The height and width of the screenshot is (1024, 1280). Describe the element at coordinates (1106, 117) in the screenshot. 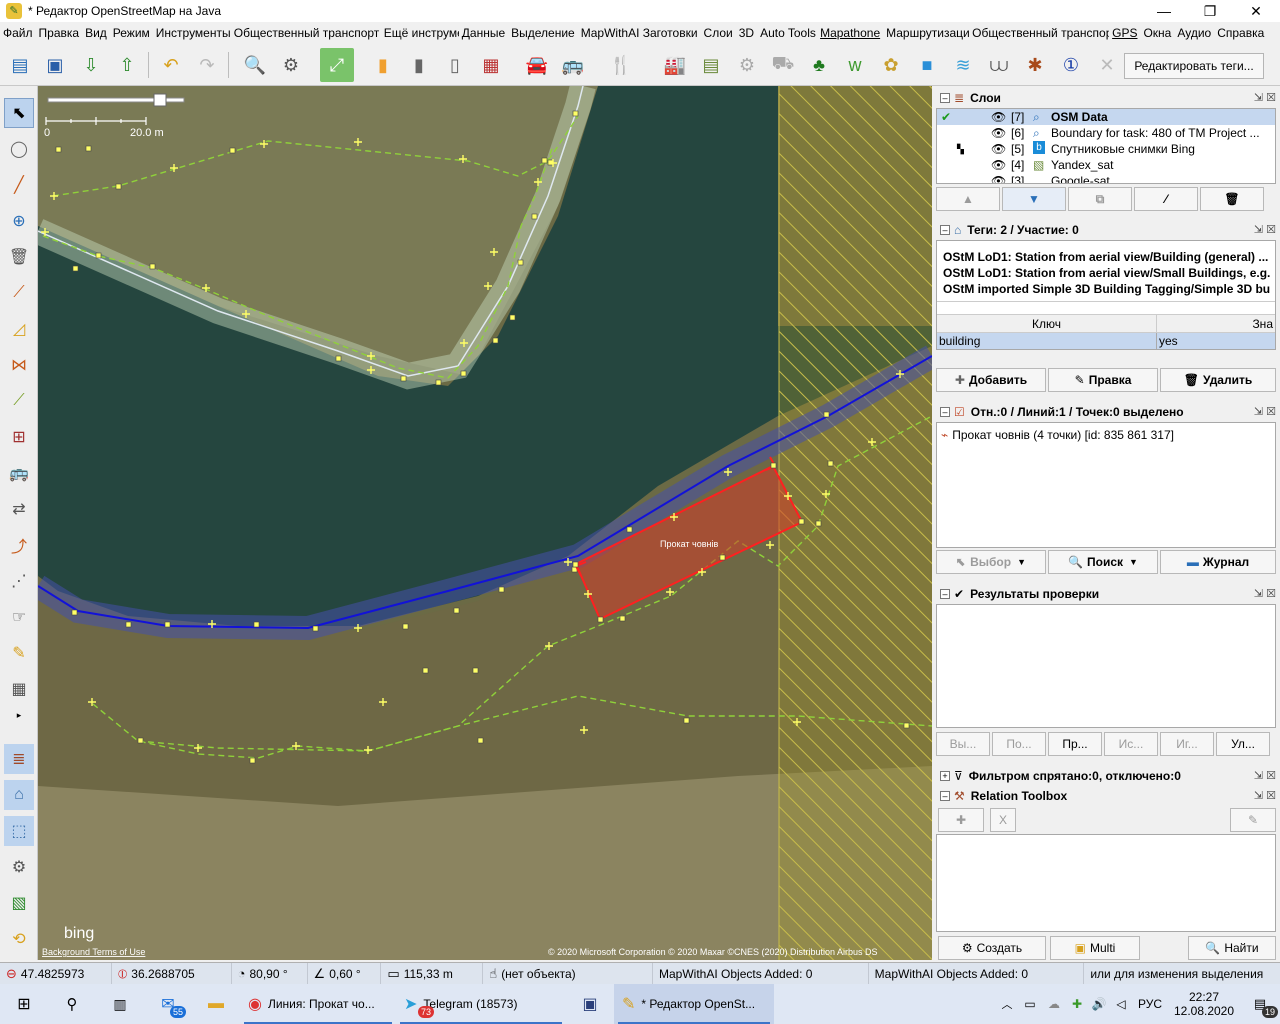

I see `layer-row: ✔ 👁 [7] ⌕ OSM Data` at that location.